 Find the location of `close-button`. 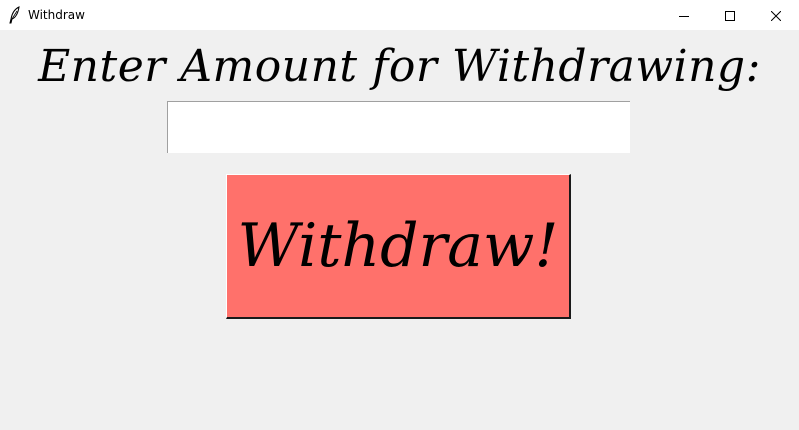

close-button is located at coordinates (776, 15).